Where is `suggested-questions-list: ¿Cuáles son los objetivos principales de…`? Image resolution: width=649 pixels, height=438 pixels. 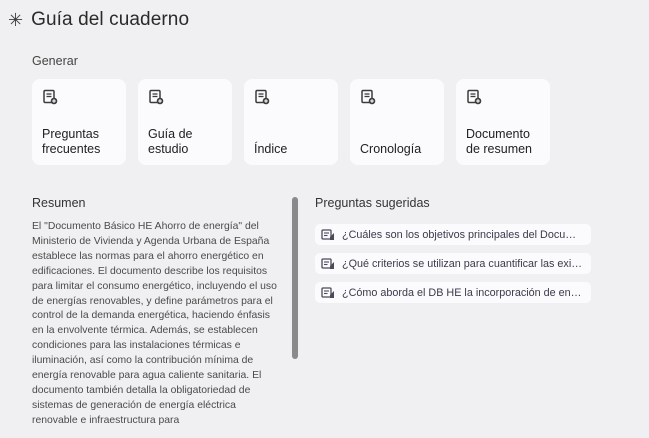 suggested-questions-list: ¿Cuáles son los objetivos principales de… is located at coordinates (453, 263).